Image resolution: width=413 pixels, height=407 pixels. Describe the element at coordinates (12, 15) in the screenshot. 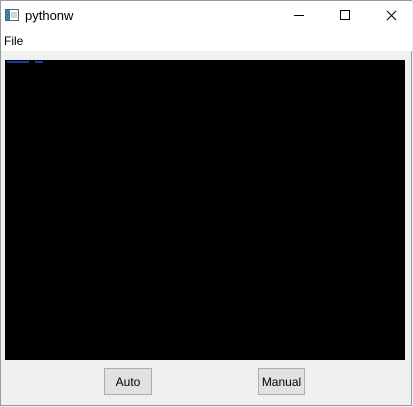

I see `python-app-icon` at that location.